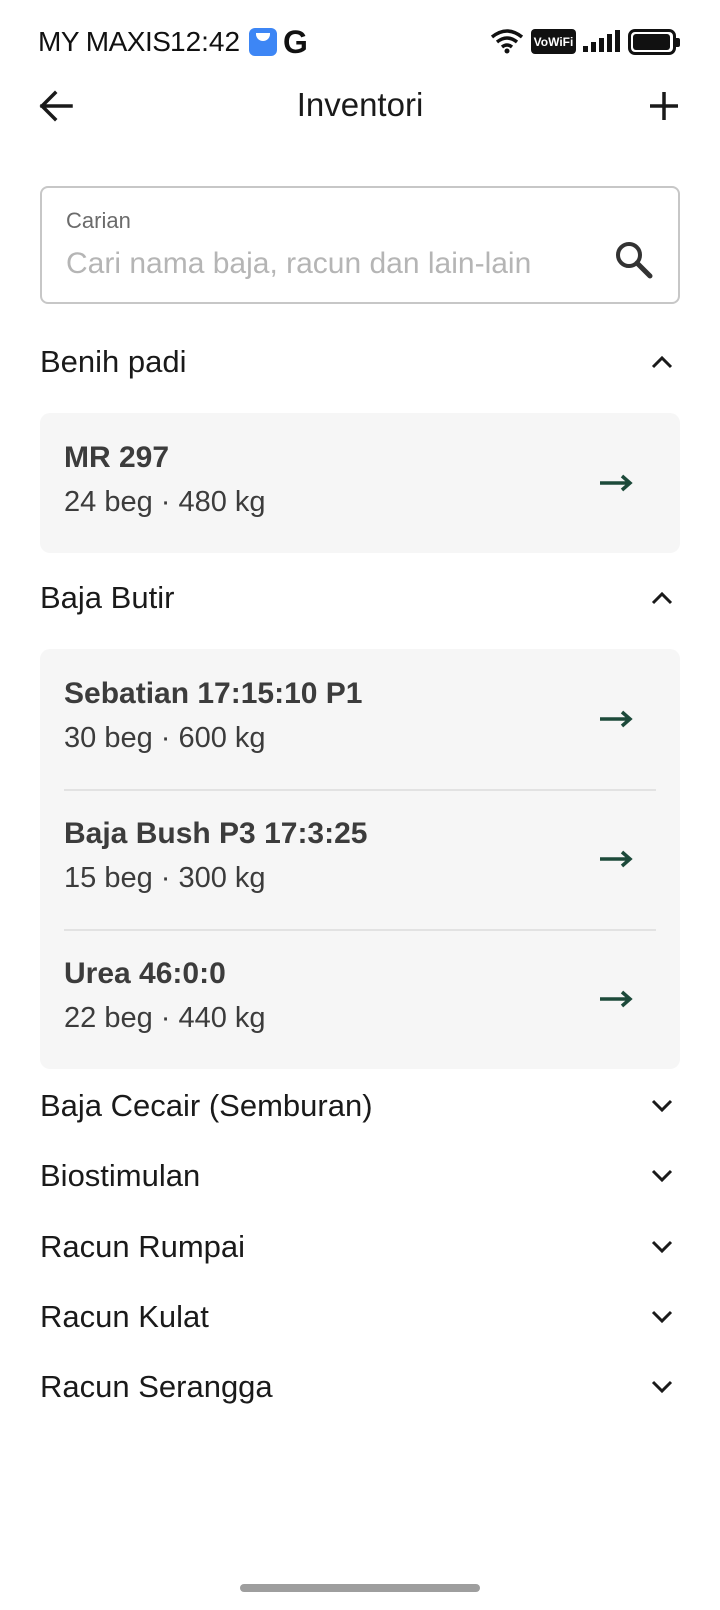  I want to click on section-header-baja-cecair: Baja Cecair (Semburan), so click(360, 1106).